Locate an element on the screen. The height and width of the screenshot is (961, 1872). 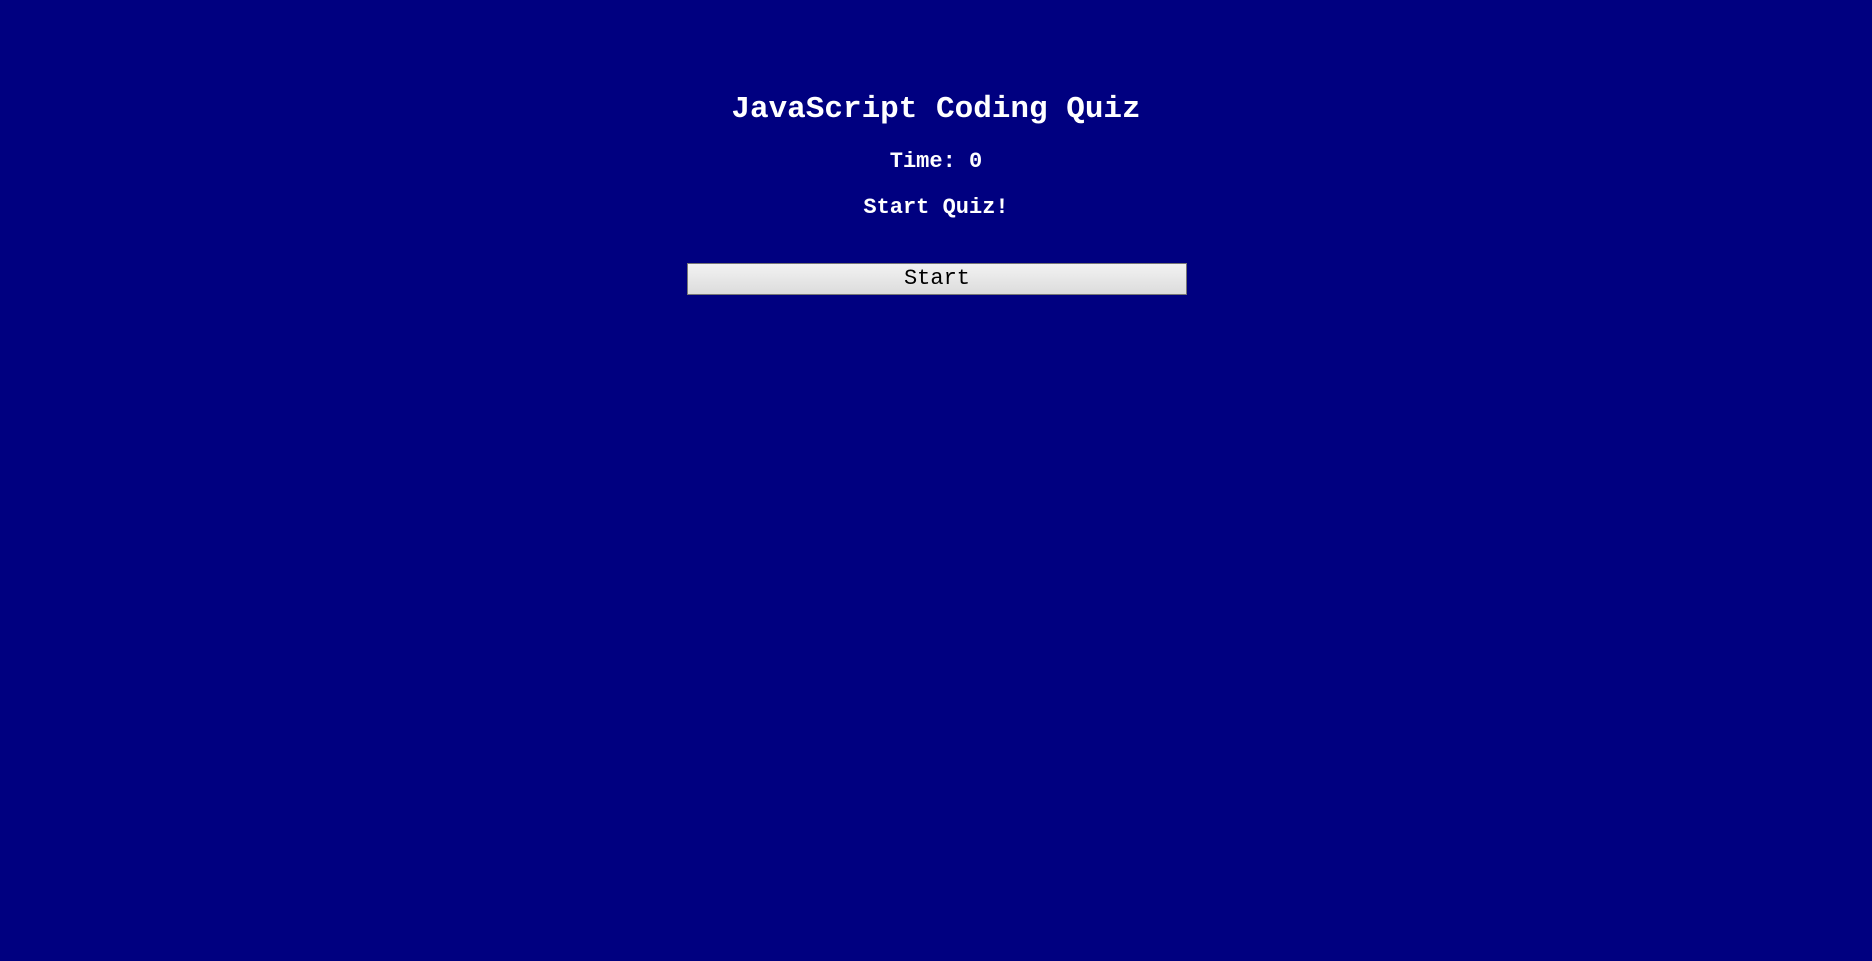
page-title: JavaScript Coding Quiz is located at coordinates (936, 109).